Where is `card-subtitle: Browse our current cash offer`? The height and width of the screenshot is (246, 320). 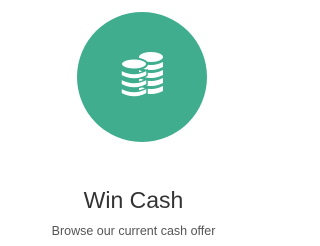
card-subtitle: Browse our current cash offer is located at coordinates (133, 231).